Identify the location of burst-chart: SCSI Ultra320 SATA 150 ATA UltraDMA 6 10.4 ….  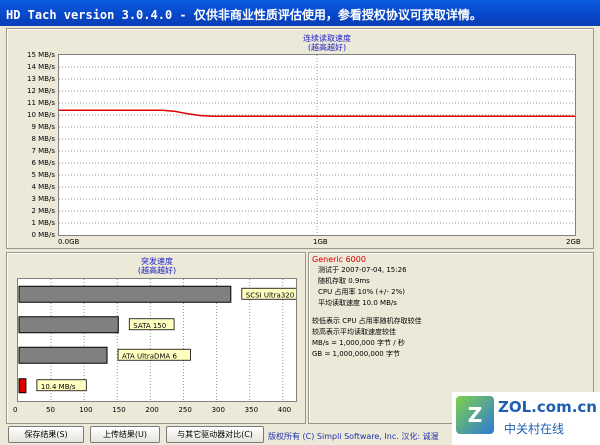
(157, 340).